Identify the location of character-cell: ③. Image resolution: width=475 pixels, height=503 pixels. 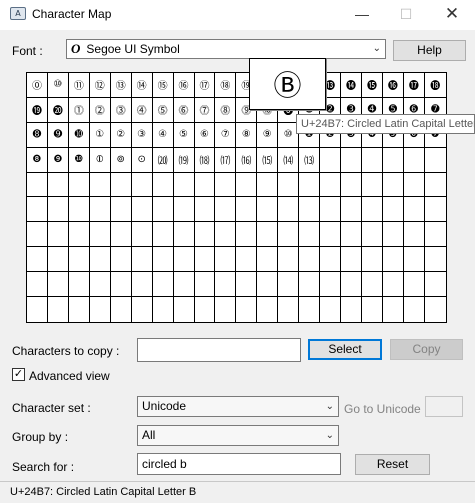
(142, 135).